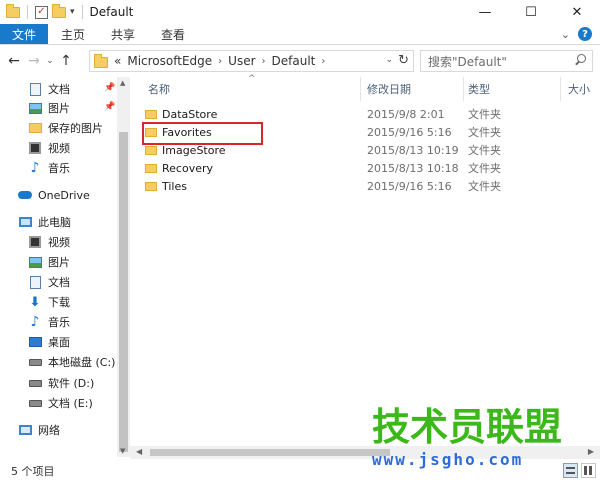 This screenshot has width=600, height=482. Describe the element at coordinates (252, 79) in the screenshot. I see `sort-ascending-icon: ^` at that location.